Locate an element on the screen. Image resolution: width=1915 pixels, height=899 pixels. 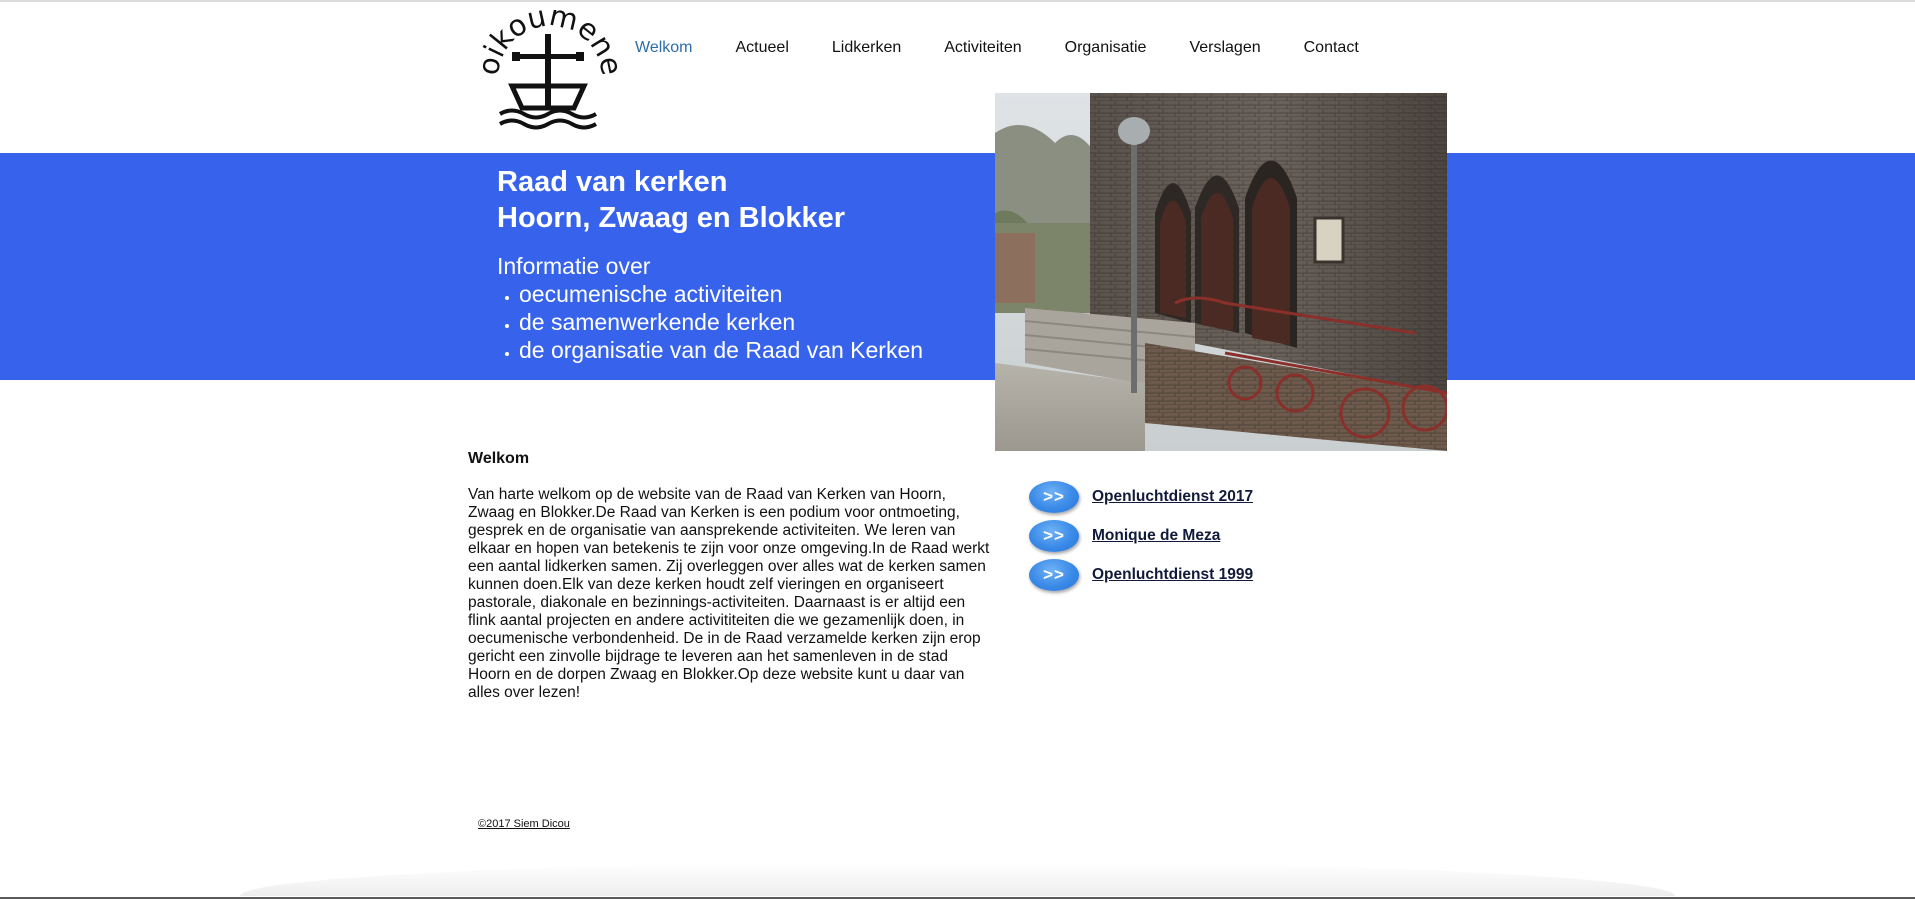
link-row: >> Openluchtdienst 2017 is located at coordinates (1141, 497).